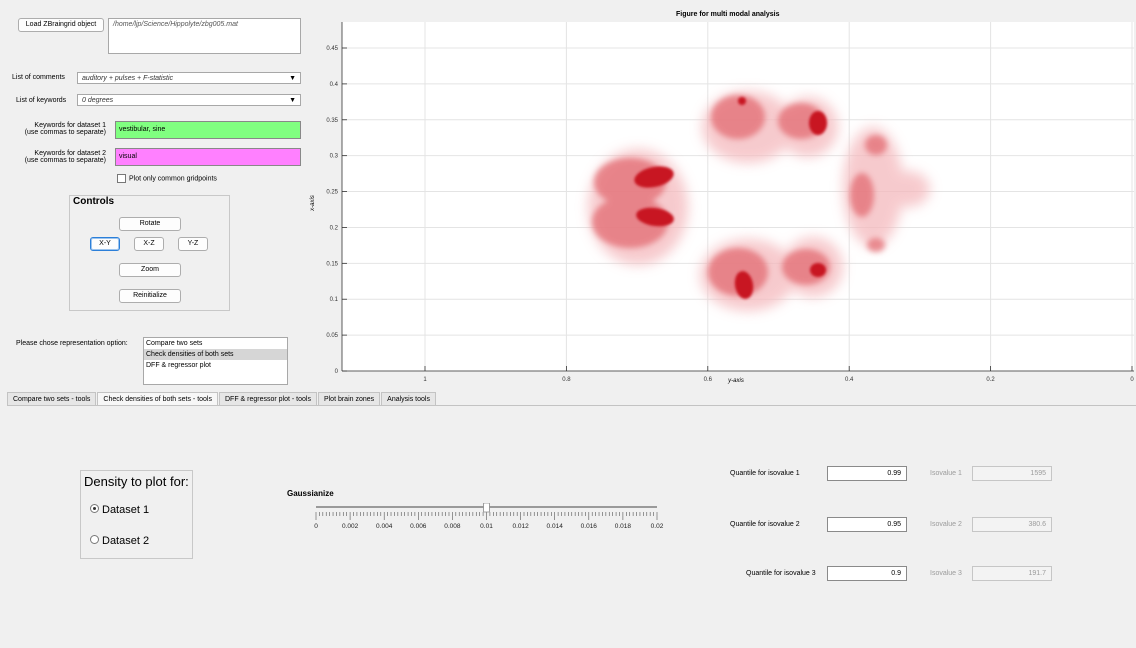  What do you see at coordinates (150, 270) in the screenshot?
I see `zoom-button: Zoom` at bounding box center [150, 270].